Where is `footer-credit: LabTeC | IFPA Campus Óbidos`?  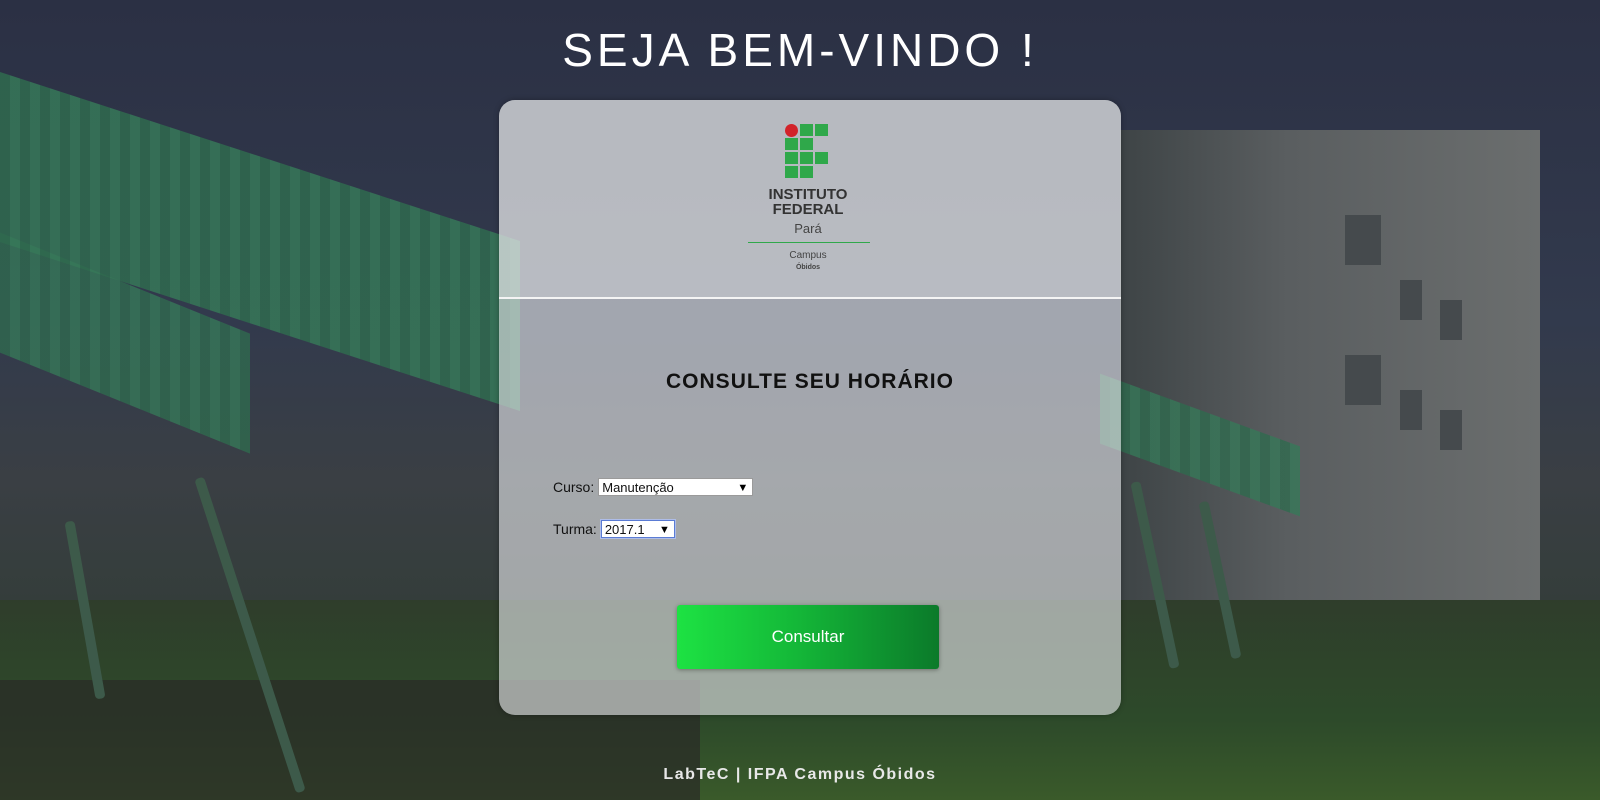 footer-credit: LabTeC | IFPA Campus Óbidos is located at coordinates (800, 774).